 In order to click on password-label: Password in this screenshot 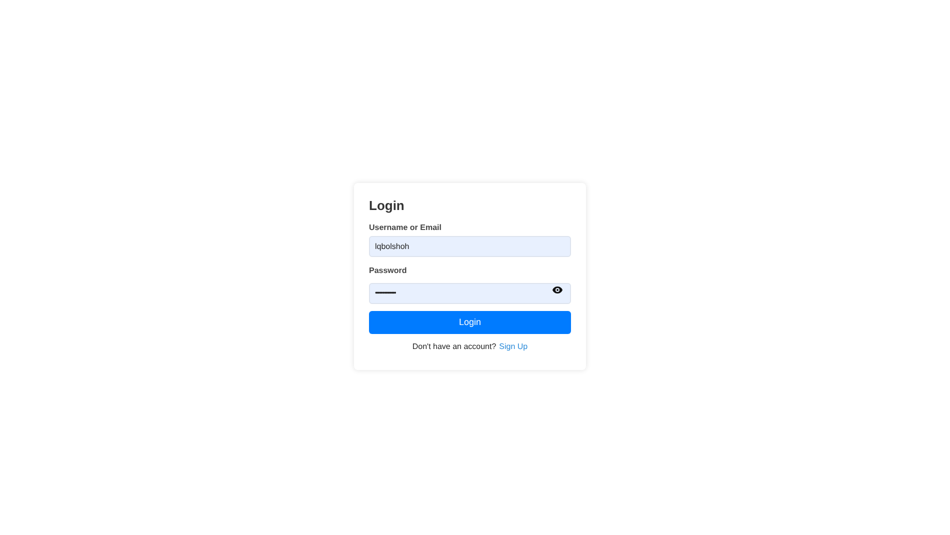, I will do `click(388, 271)`.